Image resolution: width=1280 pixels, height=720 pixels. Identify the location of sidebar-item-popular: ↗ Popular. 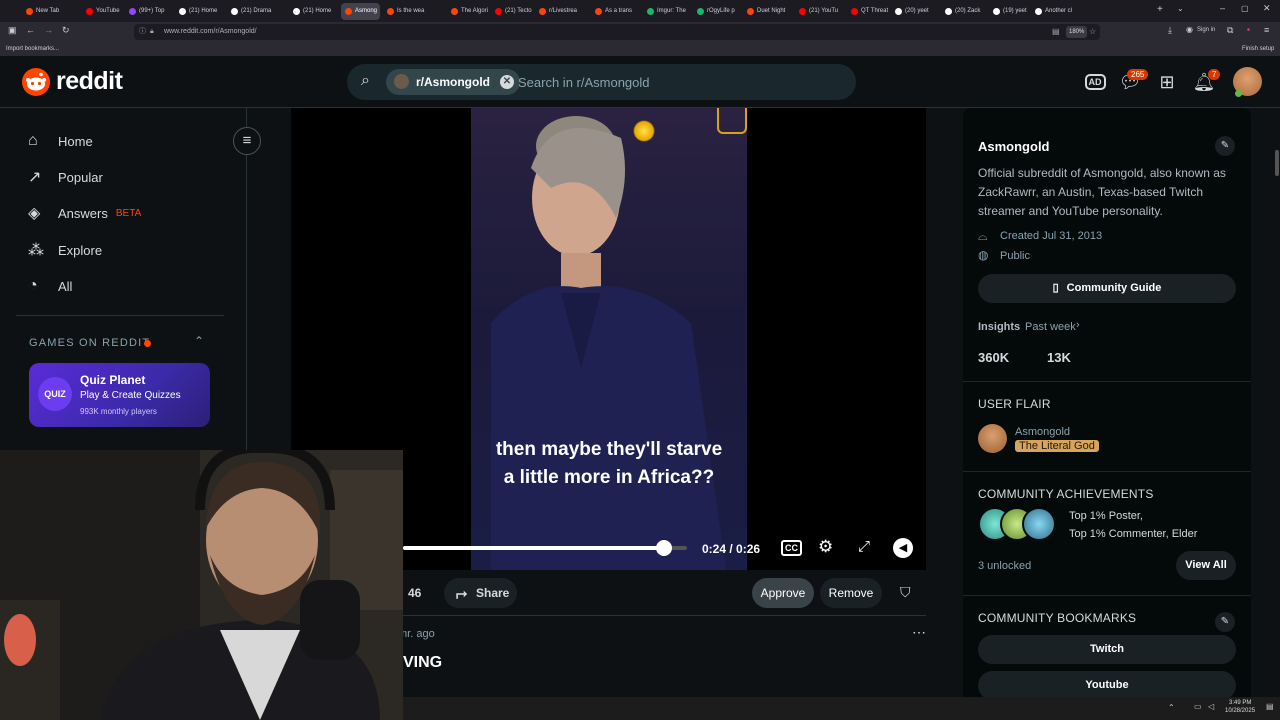
(128, 177).